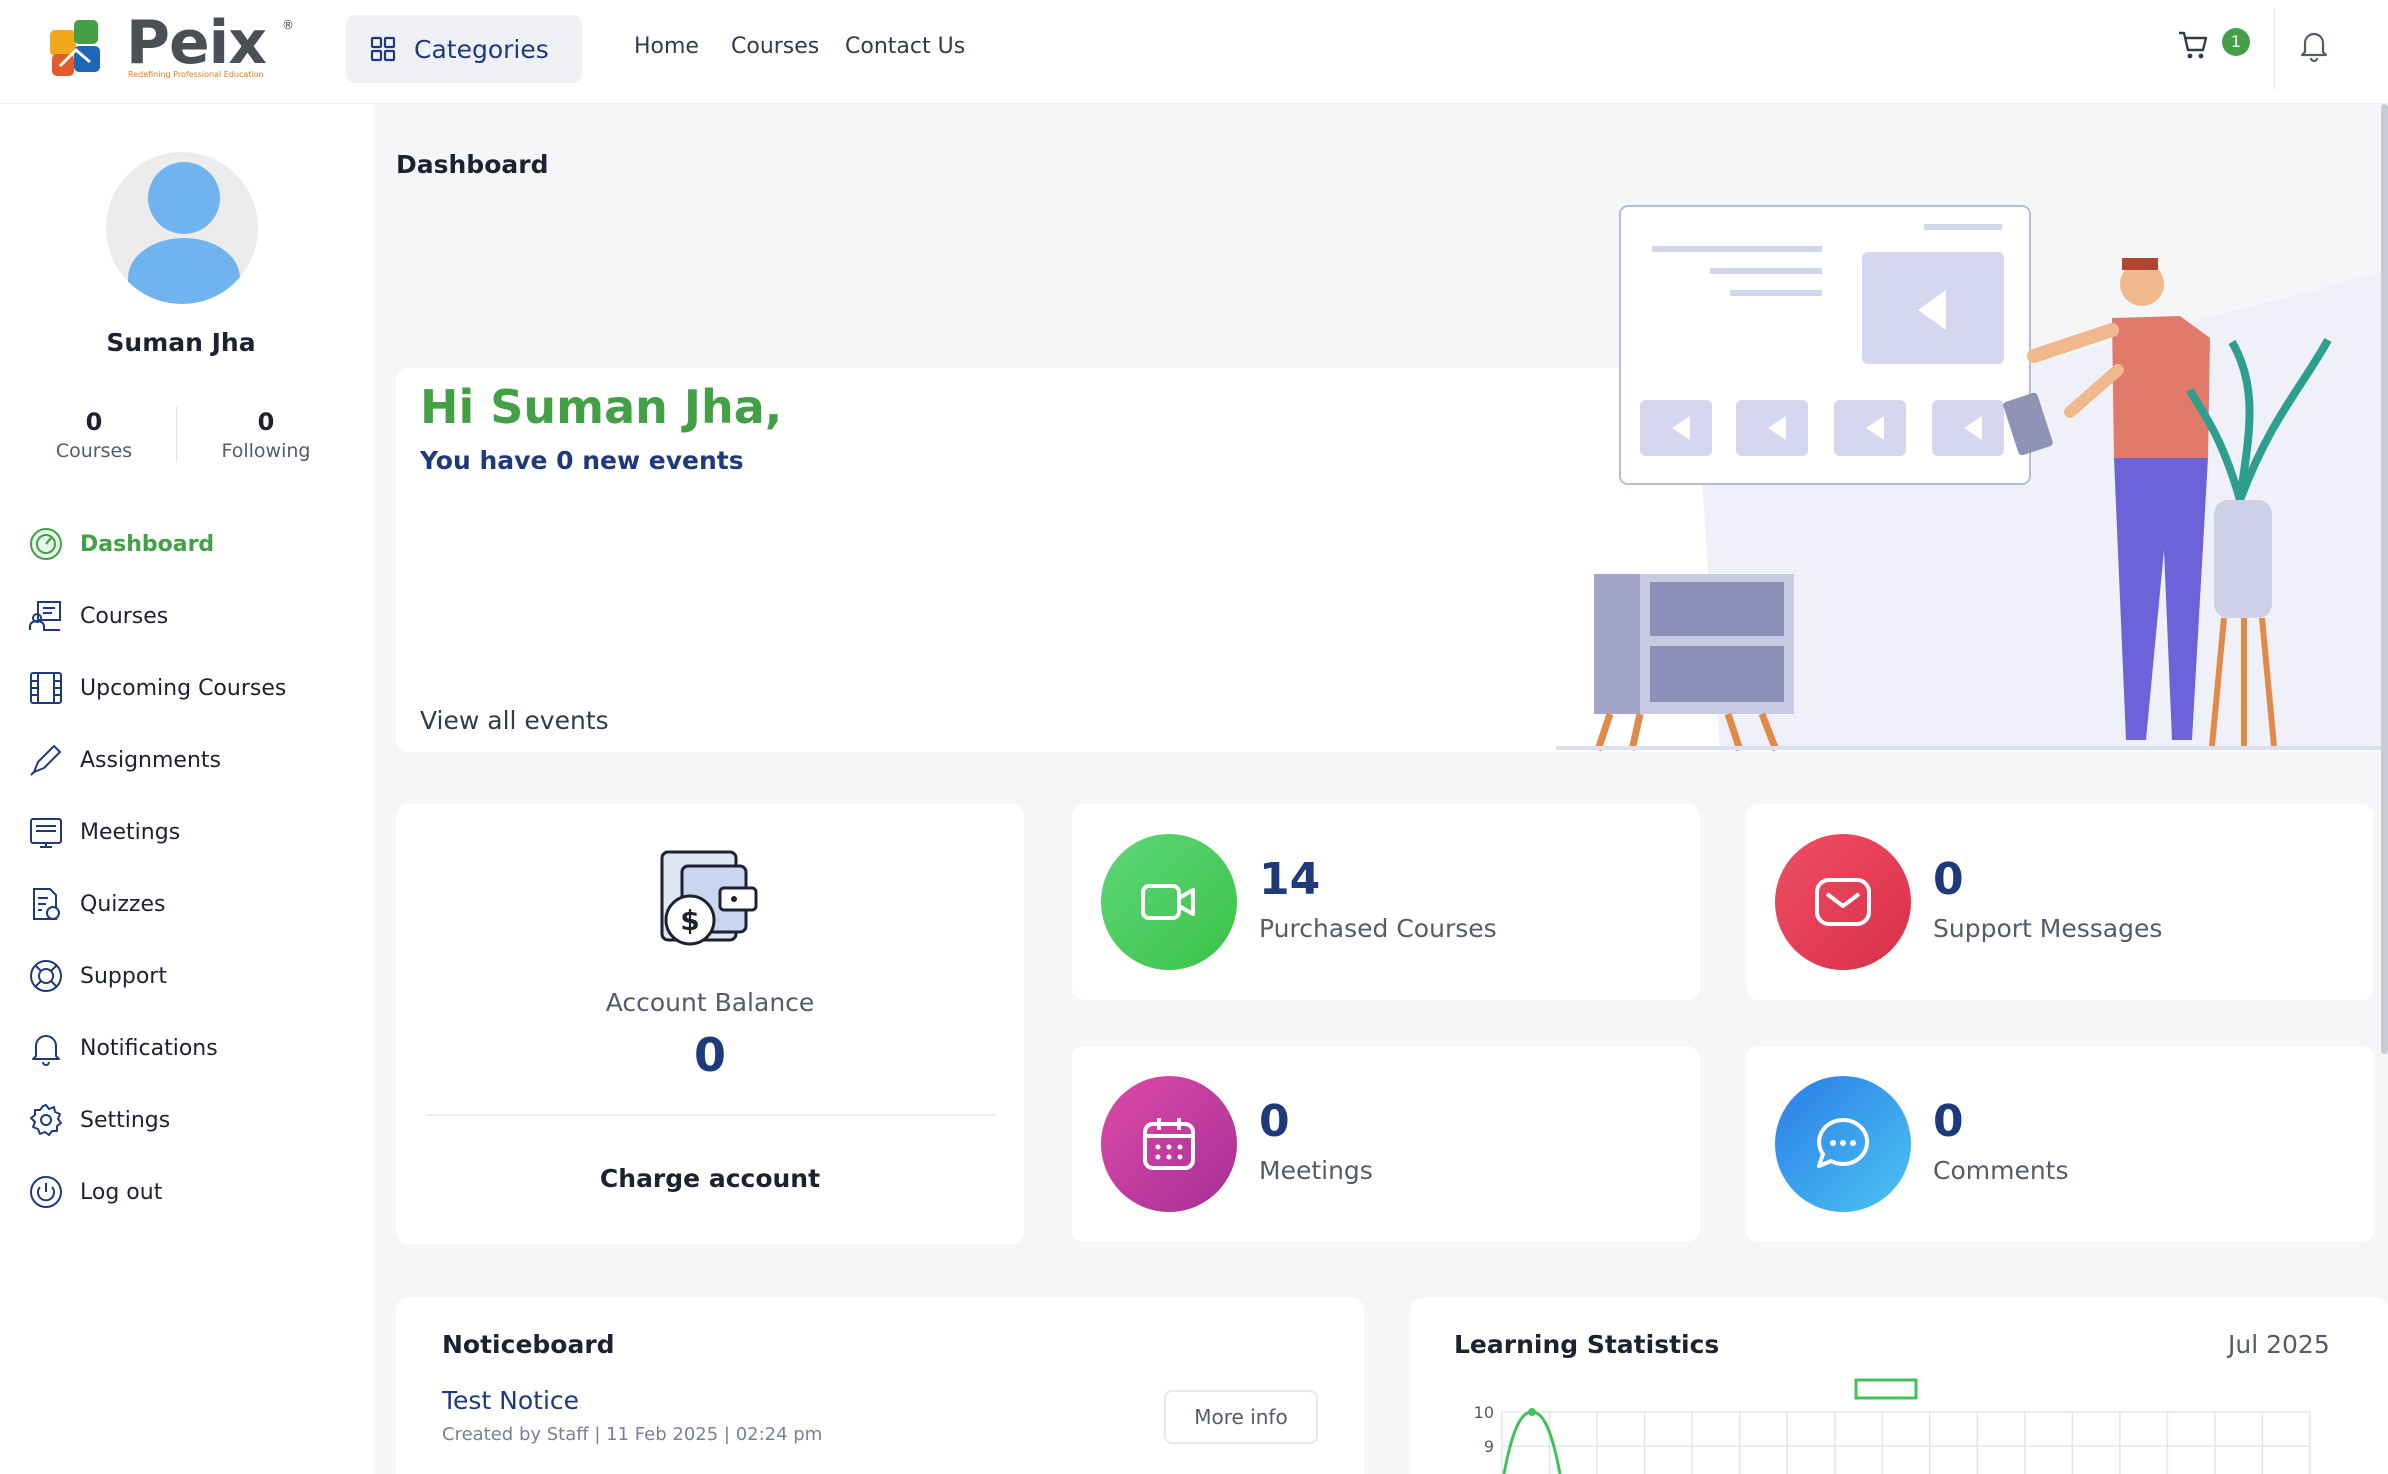 This screenshot has width=2388, height=1474. I want to click on courses-stat: 0 Courses, so click(94, 435).